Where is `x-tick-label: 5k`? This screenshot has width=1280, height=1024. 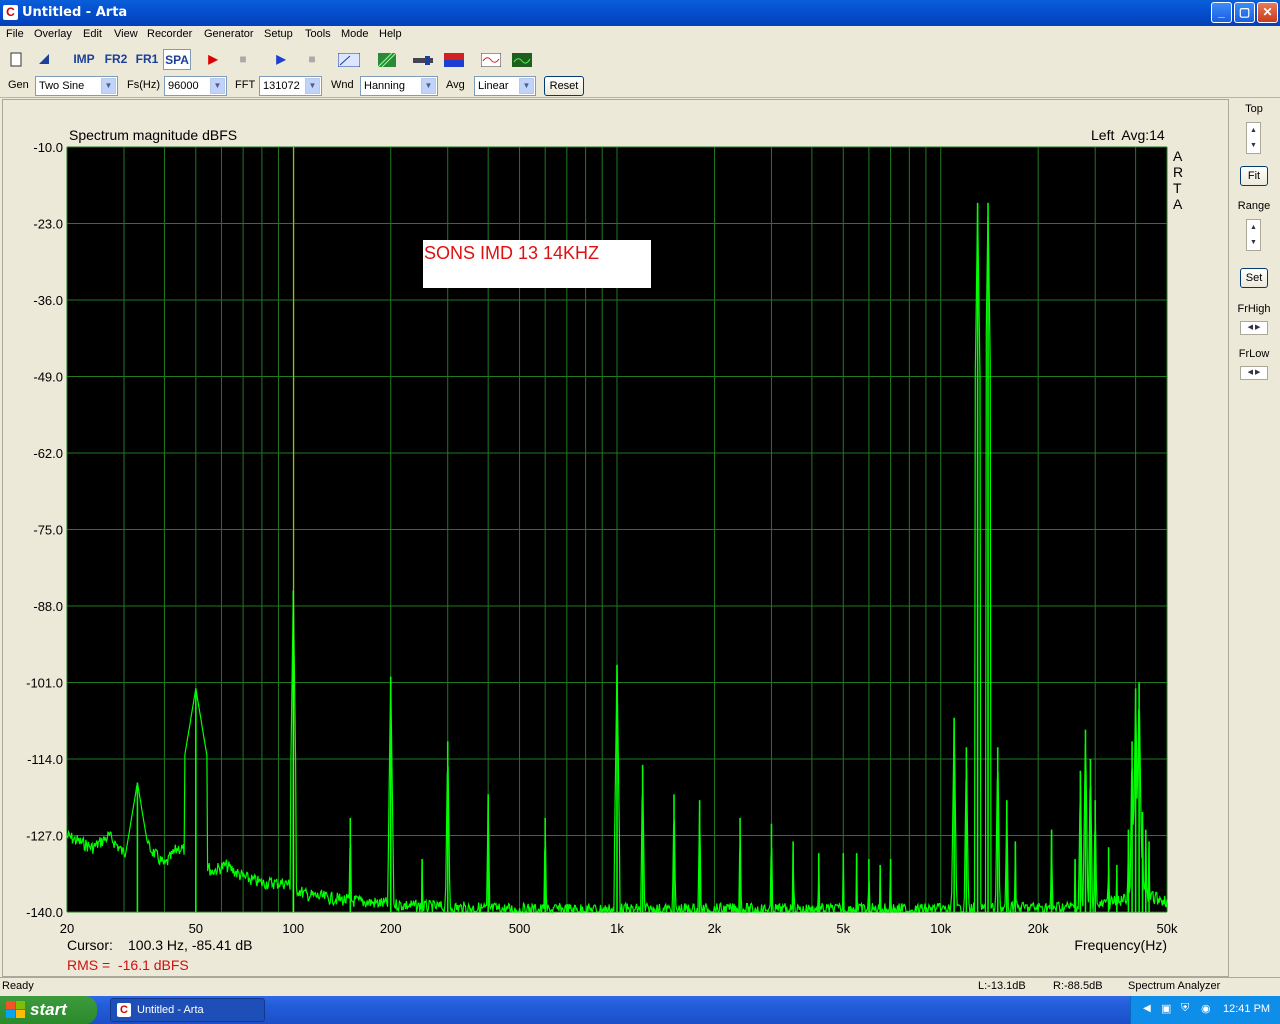 x-tick-label: 5k is located at coordinates (843, 928).